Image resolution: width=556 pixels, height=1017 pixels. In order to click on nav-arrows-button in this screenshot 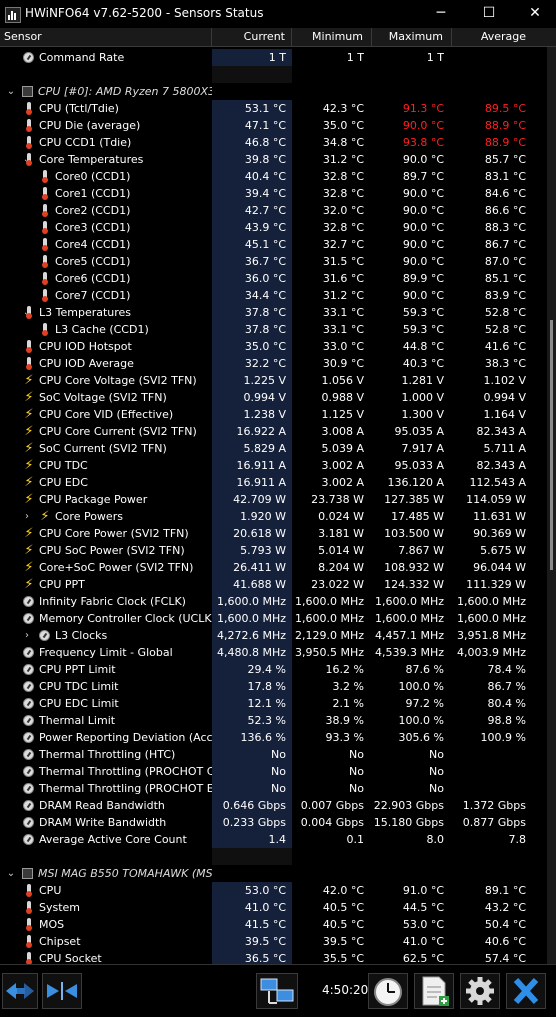, I will do `click(20, 991)`.